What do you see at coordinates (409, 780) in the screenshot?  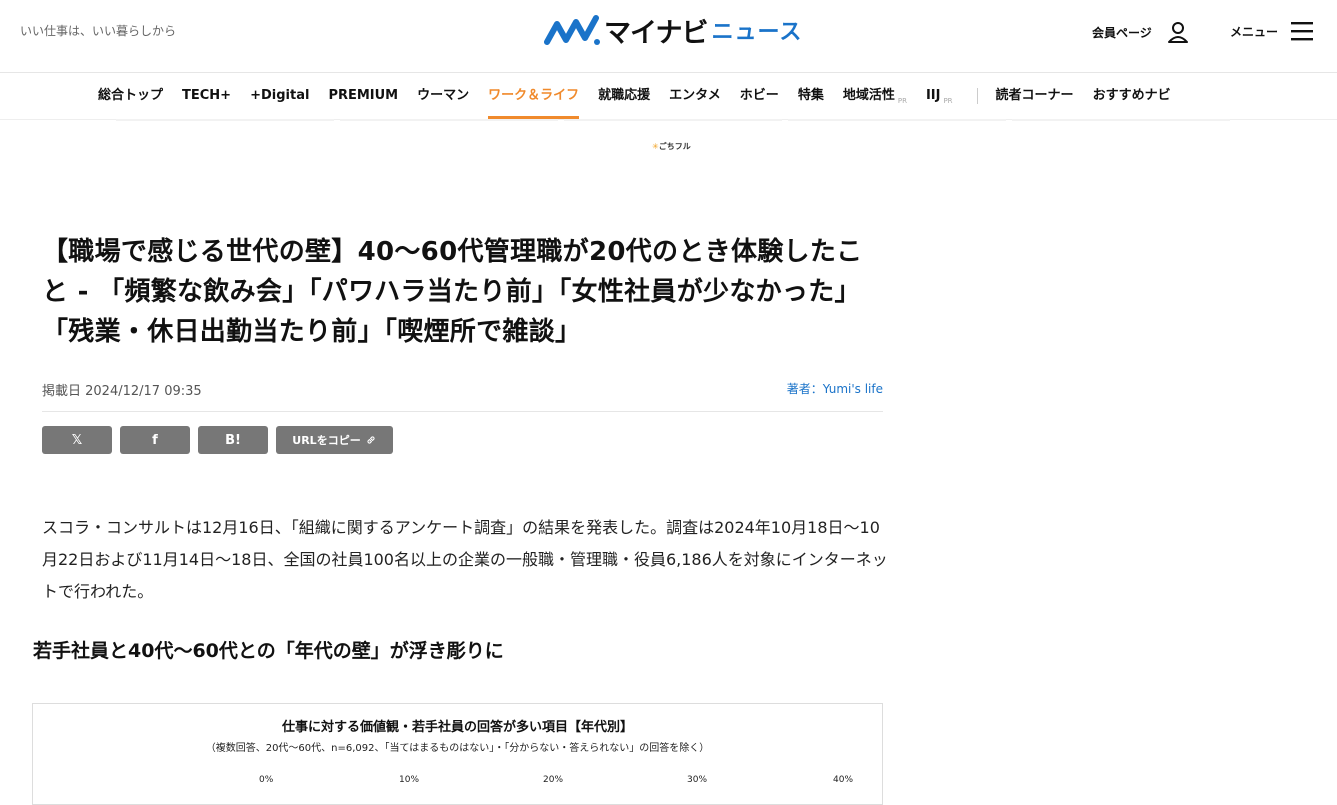 I see `chart-tick-label: 10%` at bounding box center [409, 780].